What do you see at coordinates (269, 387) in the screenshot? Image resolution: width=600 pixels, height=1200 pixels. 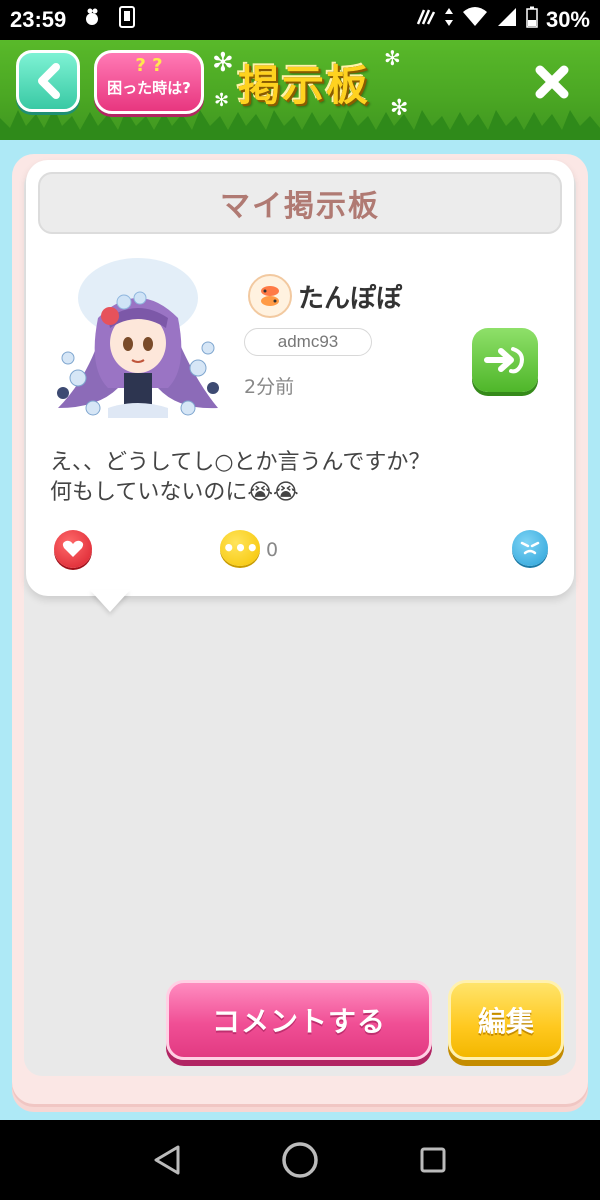 I see `post-time: 2分前` at bounding box center [269, 387].